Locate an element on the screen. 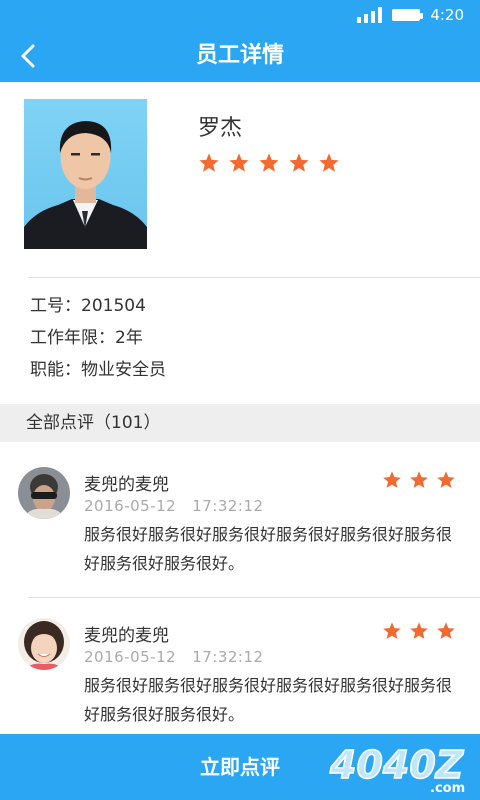  review-divider is located at coordinates (254, 597).